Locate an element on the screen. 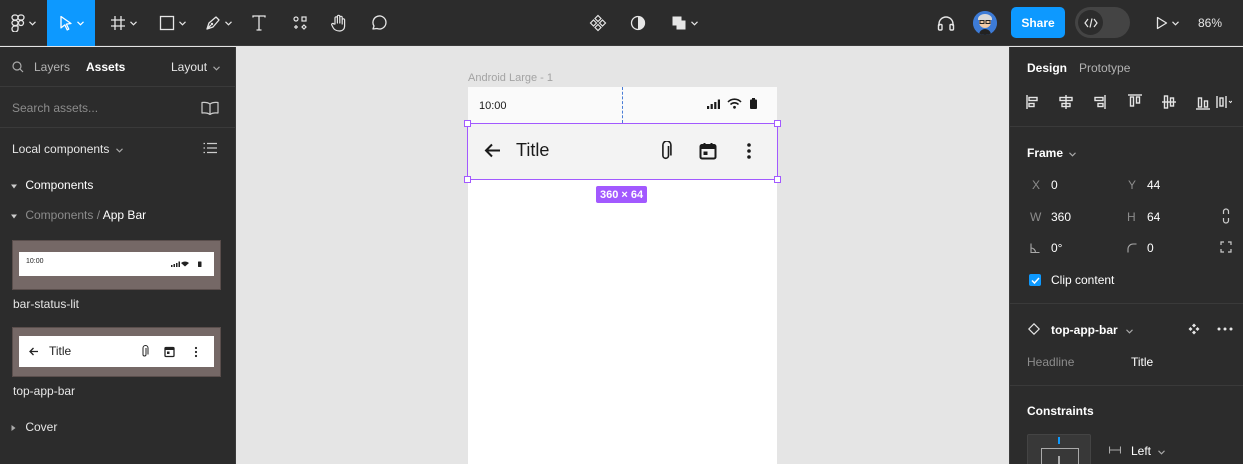  constraints-header: Constraints is located at coordinates (1060, 411).